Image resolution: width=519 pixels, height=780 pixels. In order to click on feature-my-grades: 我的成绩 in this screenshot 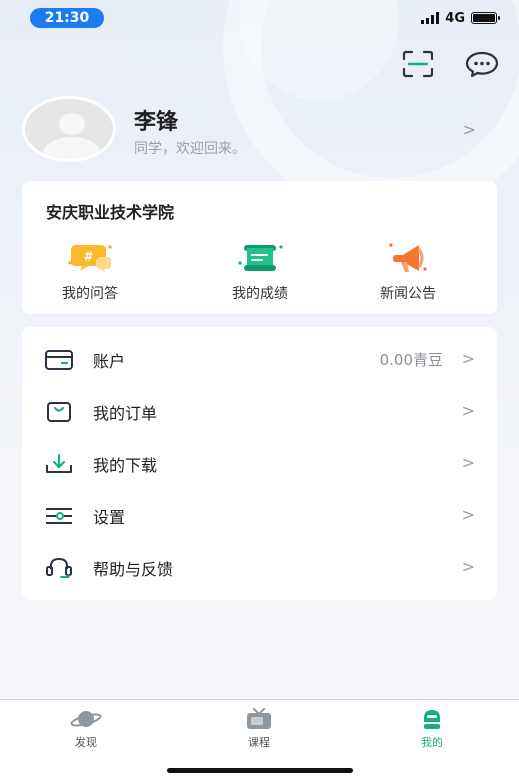, I will do `click(260, 274)`.